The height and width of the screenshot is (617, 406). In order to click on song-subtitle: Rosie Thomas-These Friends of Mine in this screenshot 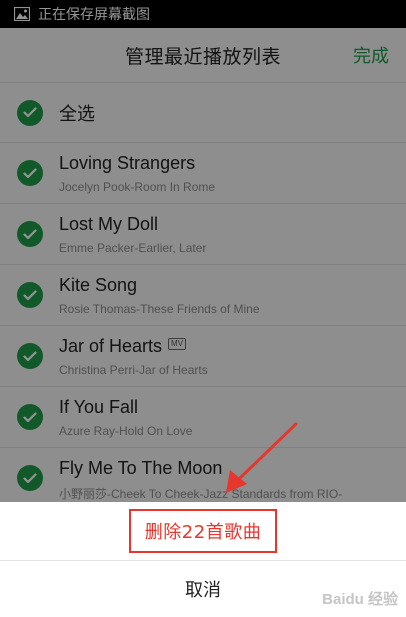, I will do `click(159, 309)`.